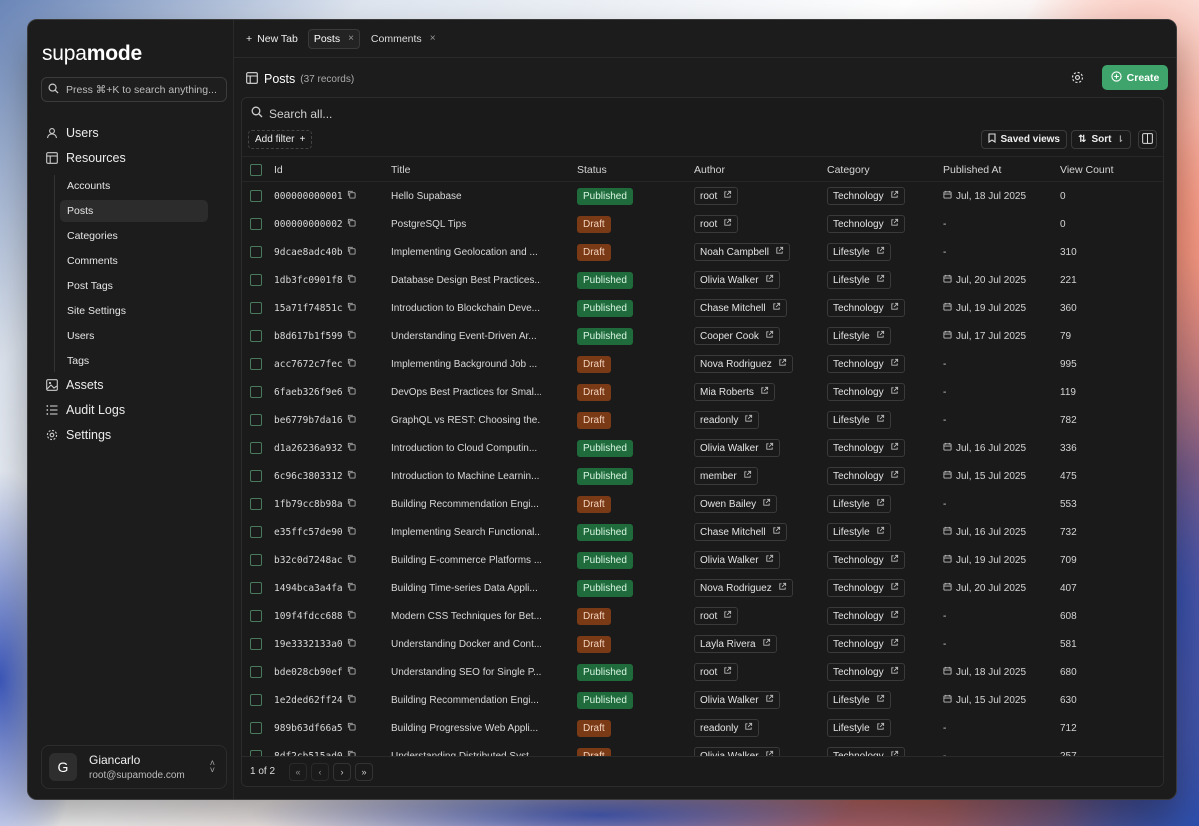  I want to click on add-filter-button: Add filter +, so click(280, 139).